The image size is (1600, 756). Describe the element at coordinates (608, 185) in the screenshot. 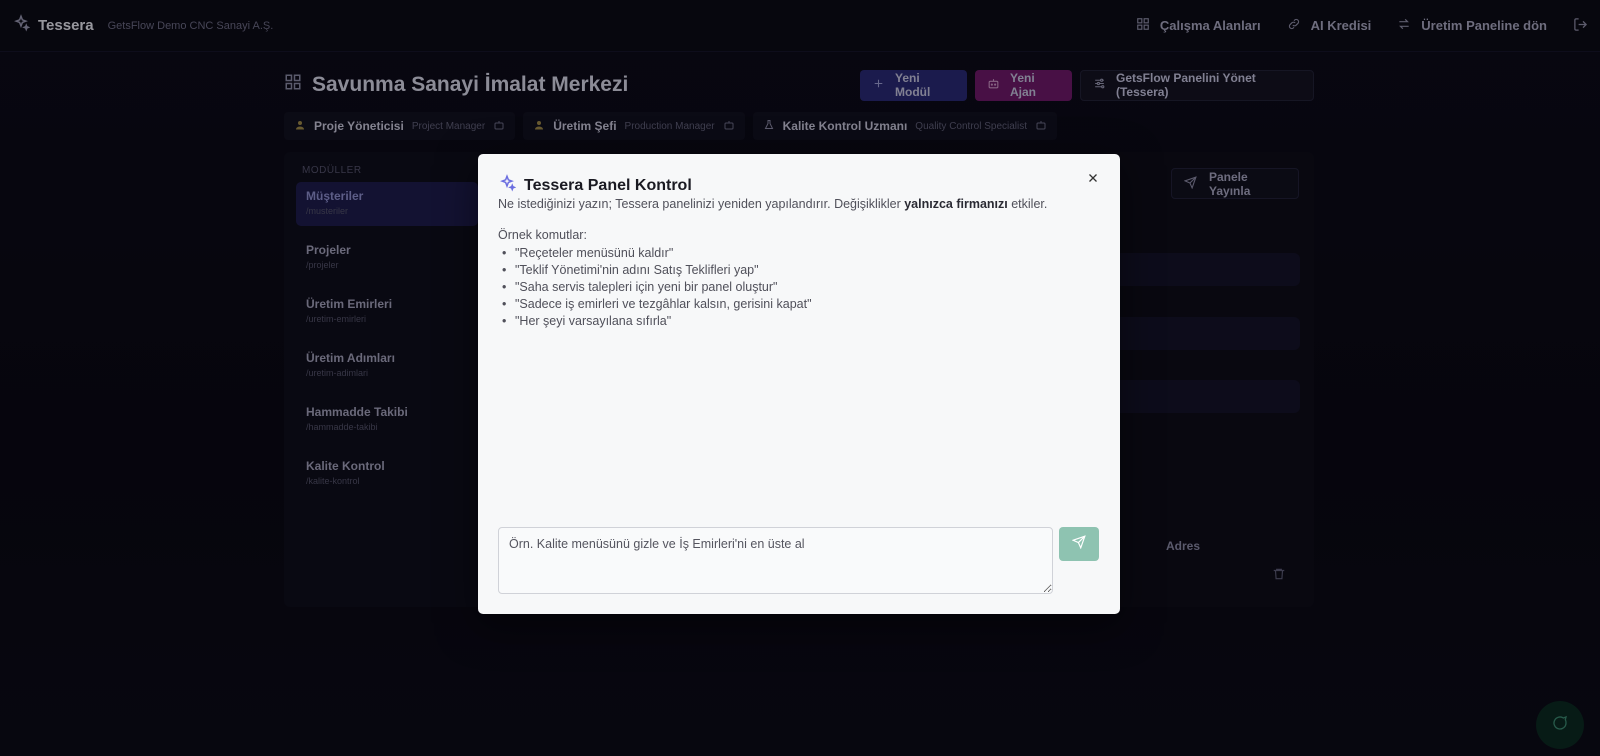

I see `modal-title: Tessera Panel Kontrol` at that location.